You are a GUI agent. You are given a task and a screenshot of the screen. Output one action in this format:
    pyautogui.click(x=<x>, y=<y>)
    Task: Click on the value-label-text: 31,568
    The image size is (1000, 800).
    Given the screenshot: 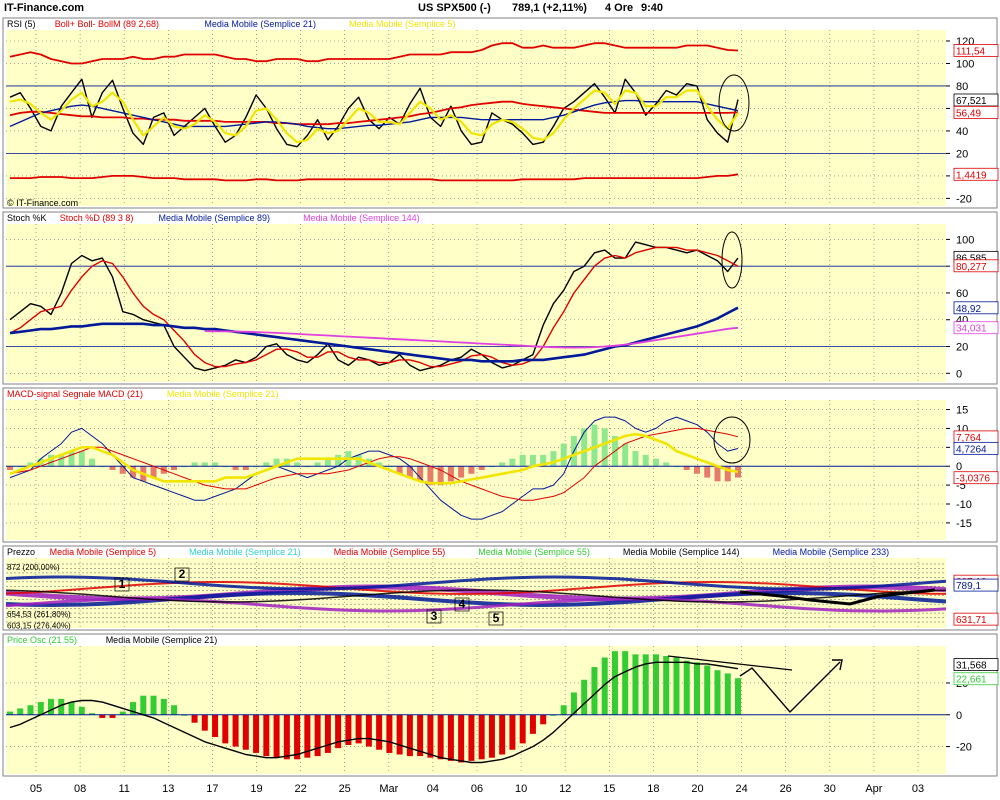 What is the action you would take?
    pyautogui.click(x=971, y=666)
    